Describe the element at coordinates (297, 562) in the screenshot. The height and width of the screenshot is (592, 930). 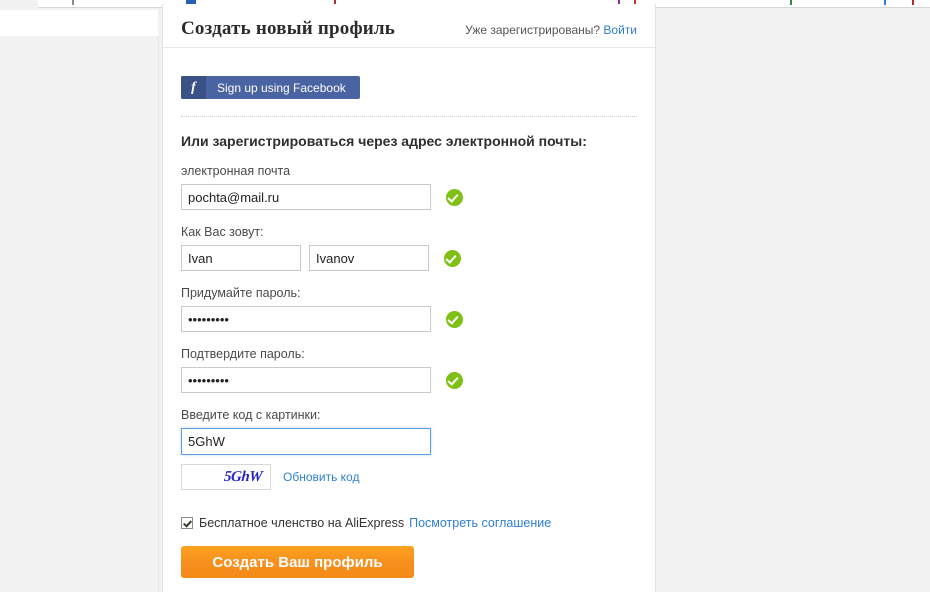
I see `create-profile-button: Создать Ваш профиль` at that location.